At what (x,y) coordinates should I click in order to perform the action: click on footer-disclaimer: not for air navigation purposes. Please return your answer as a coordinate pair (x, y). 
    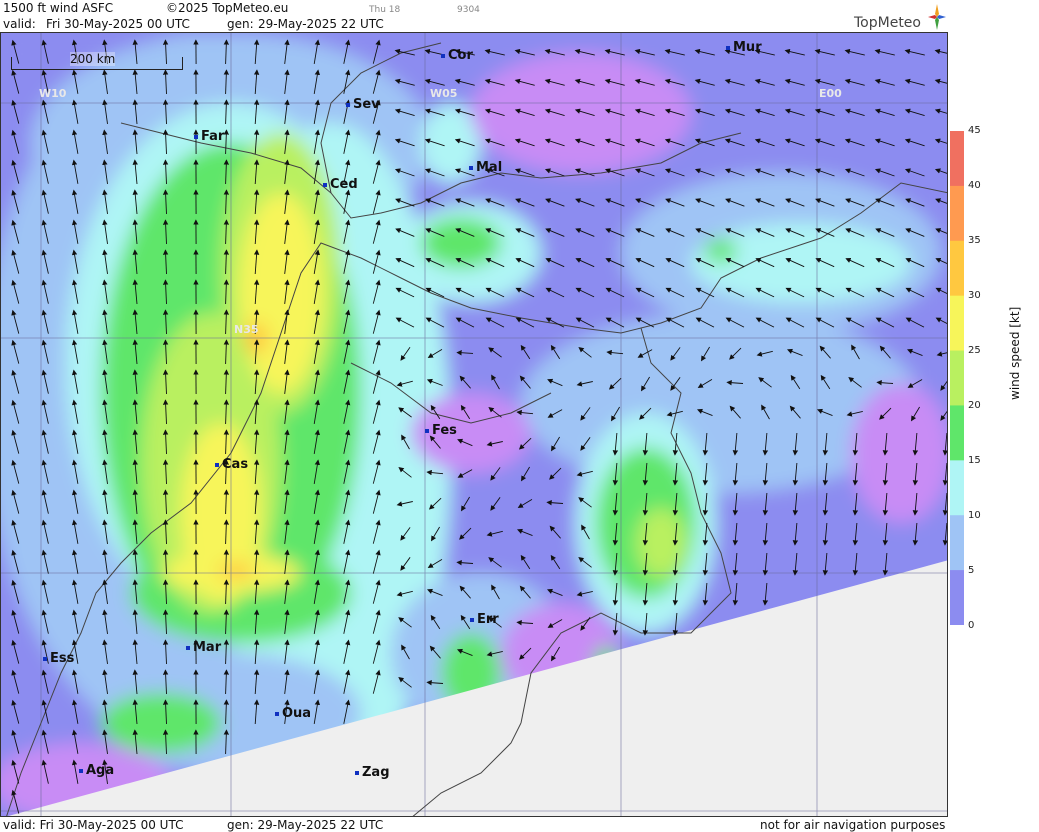
    Looking at the image, I should click on (853, 825).